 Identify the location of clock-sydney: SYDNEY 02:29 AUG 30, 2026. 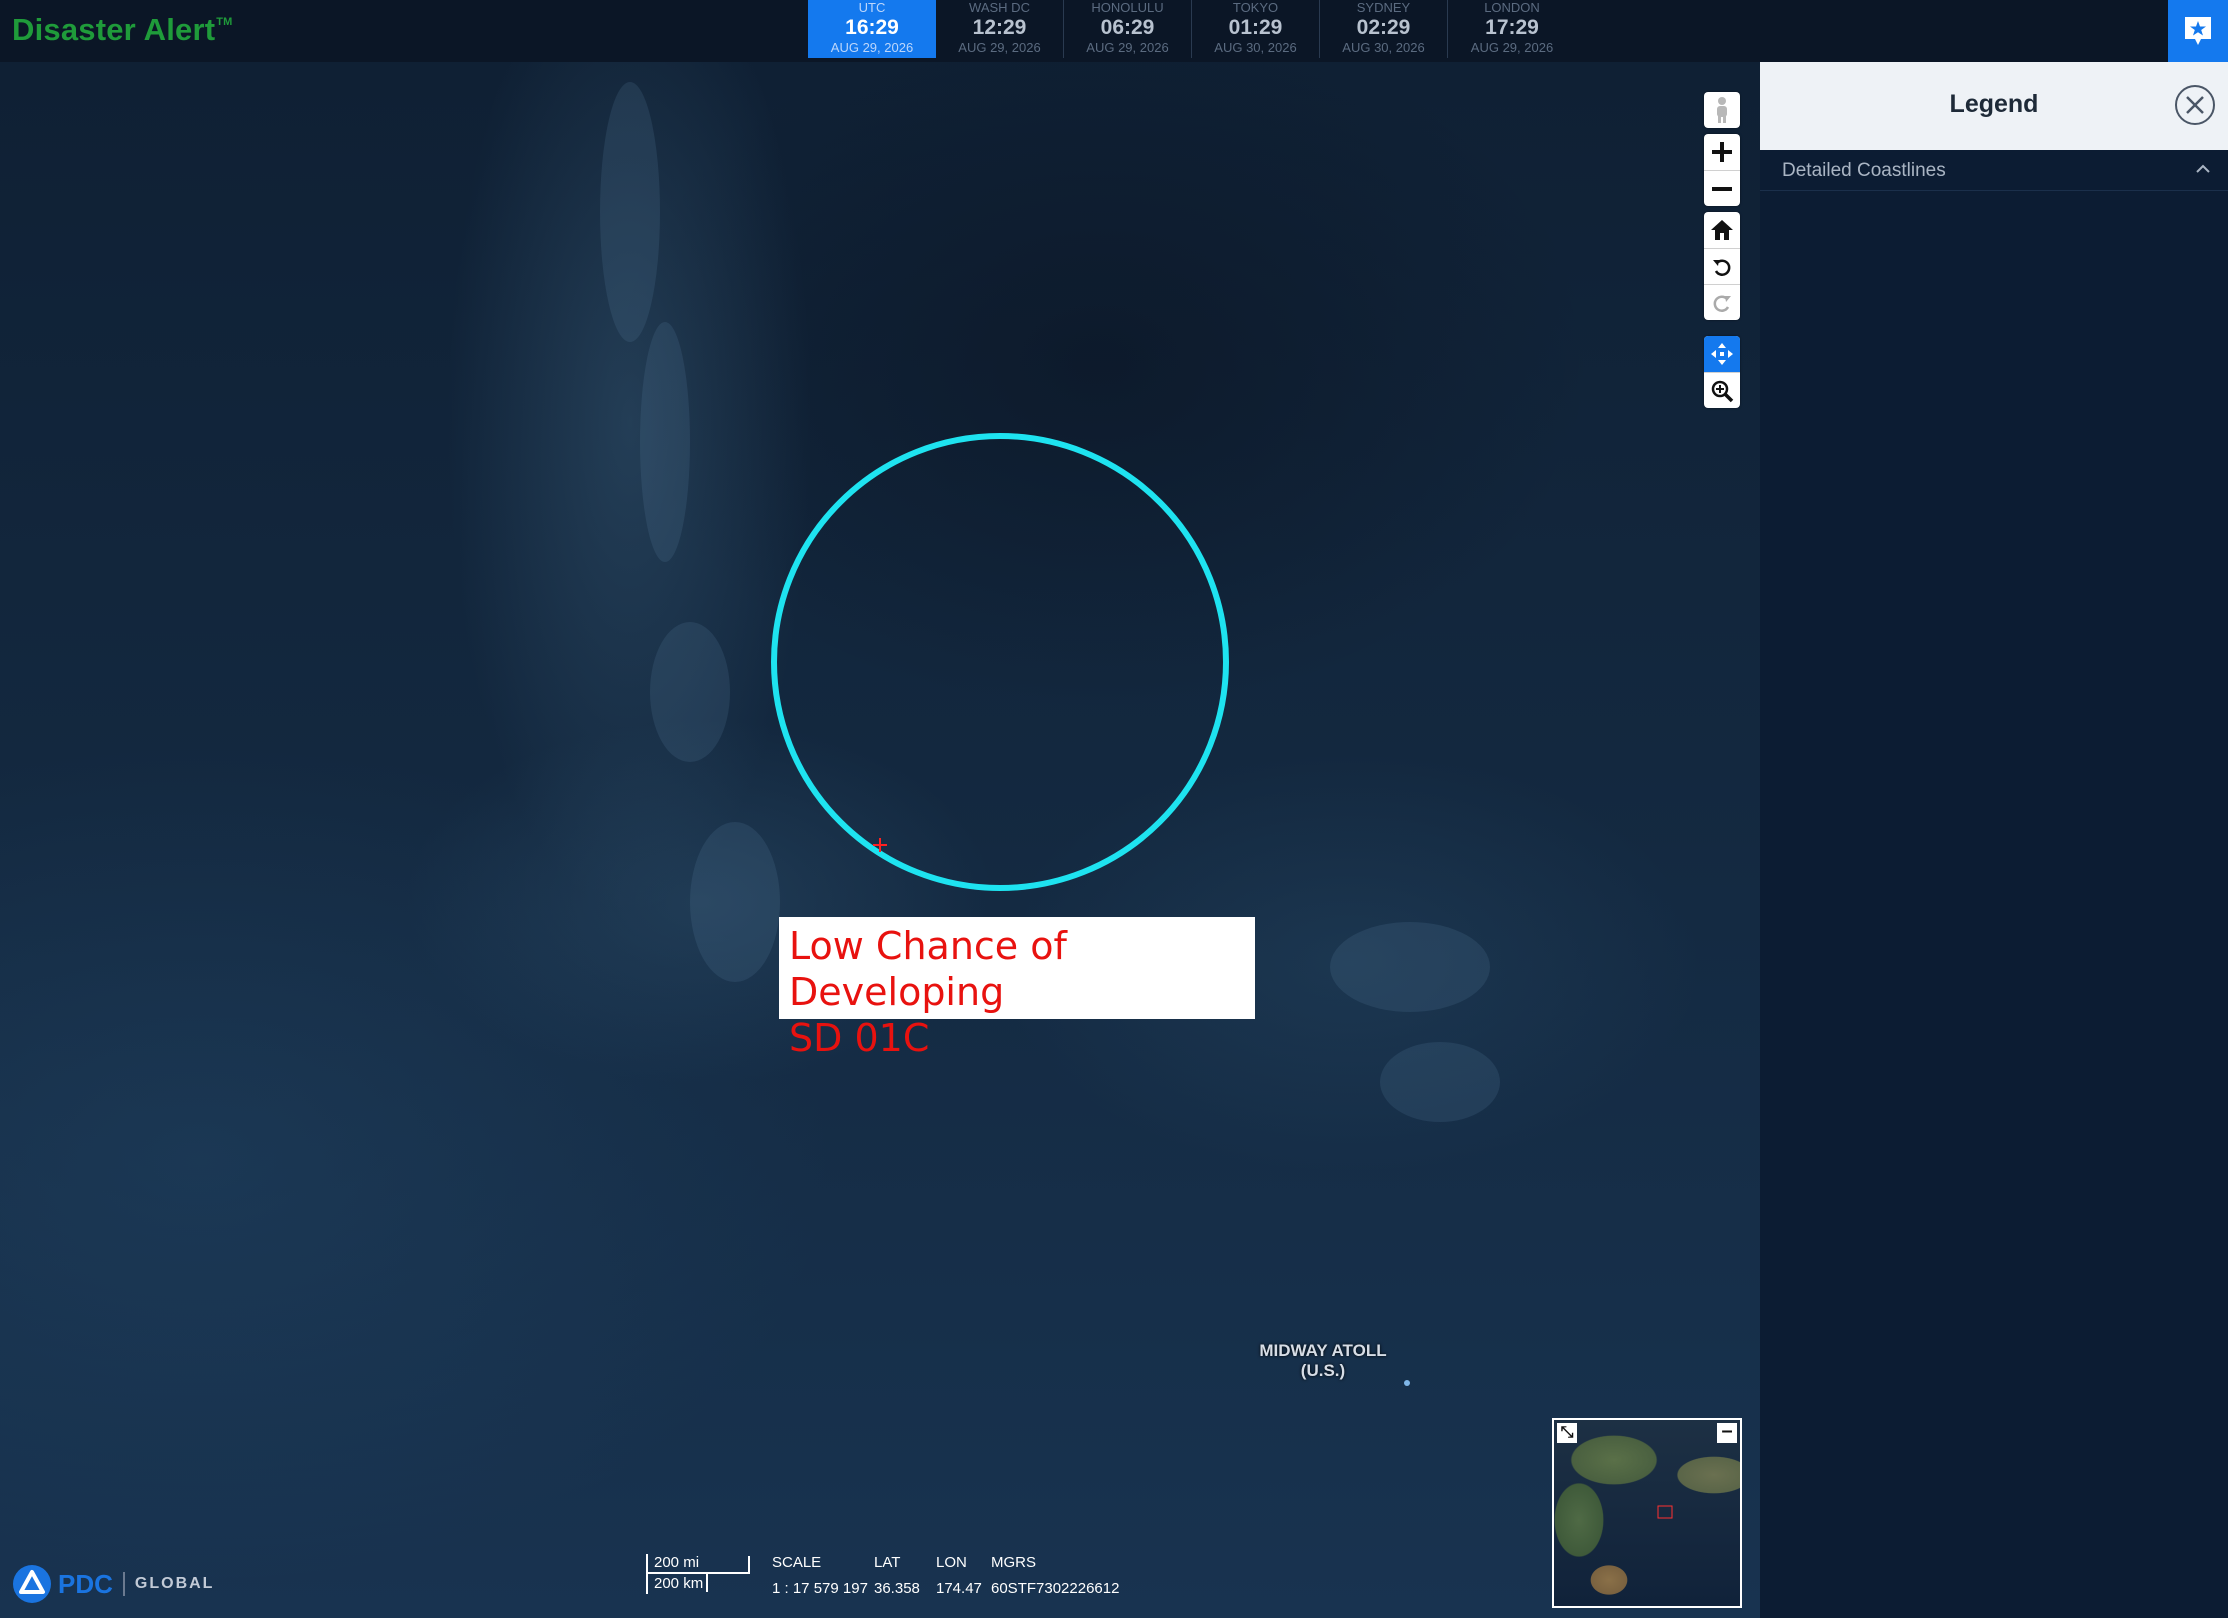
(1384, 29).